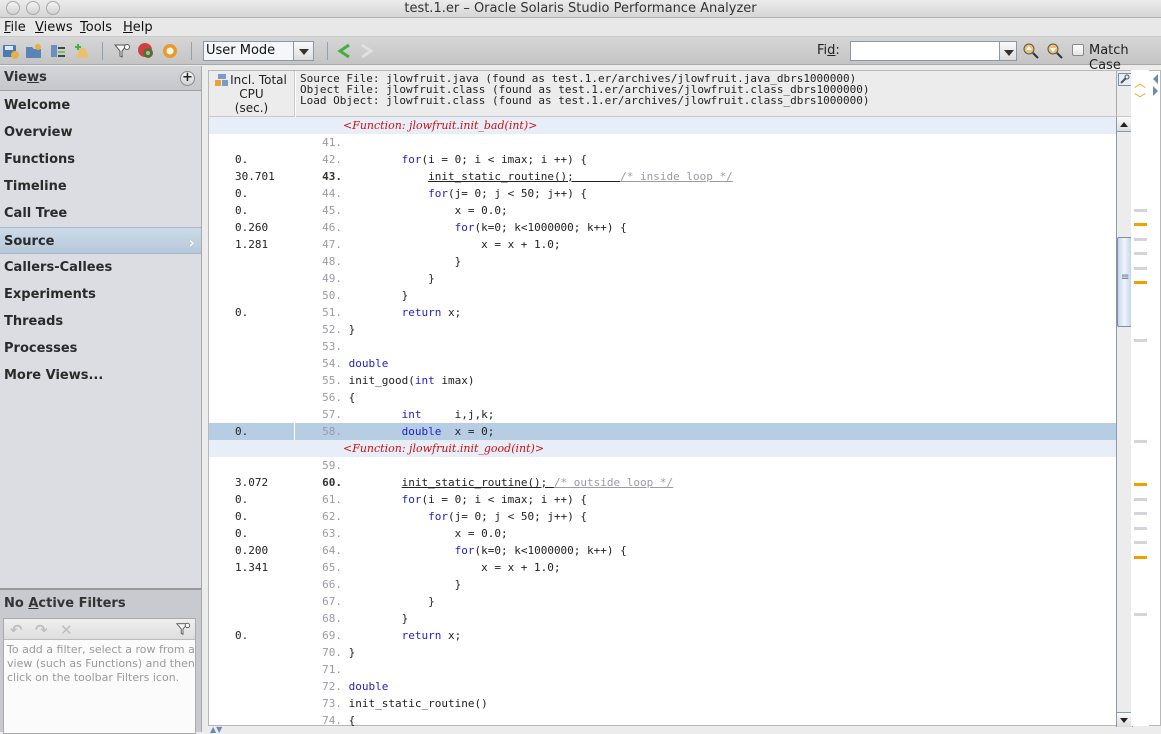  Describe the element at coordinates (366, 51) in the screenshot. I see `forward-arrow-icon` at that location.